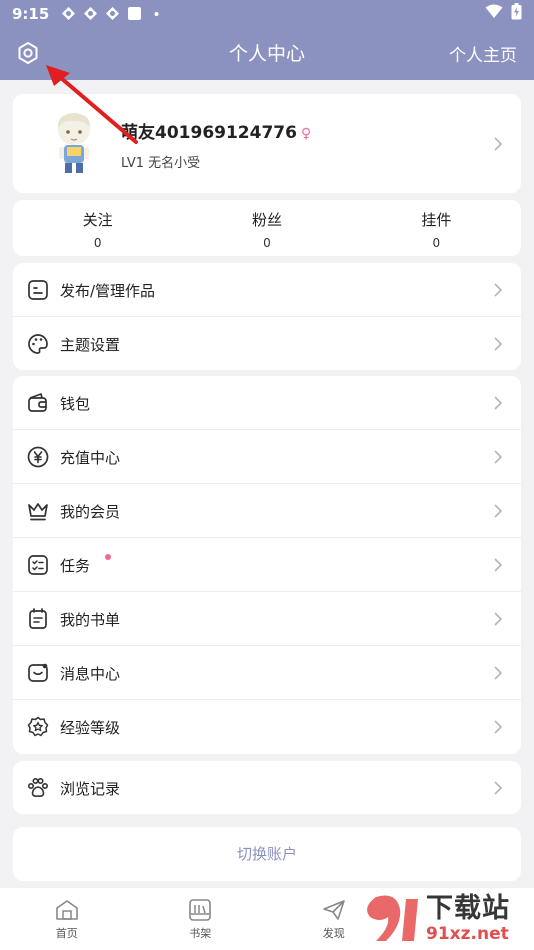 This screenshot has height=950, width=534. What do you see at coordinates (267, 619) in the screenshot?
I see `menu-item-booklist: 我的书单` at bounding box center [267, 619].